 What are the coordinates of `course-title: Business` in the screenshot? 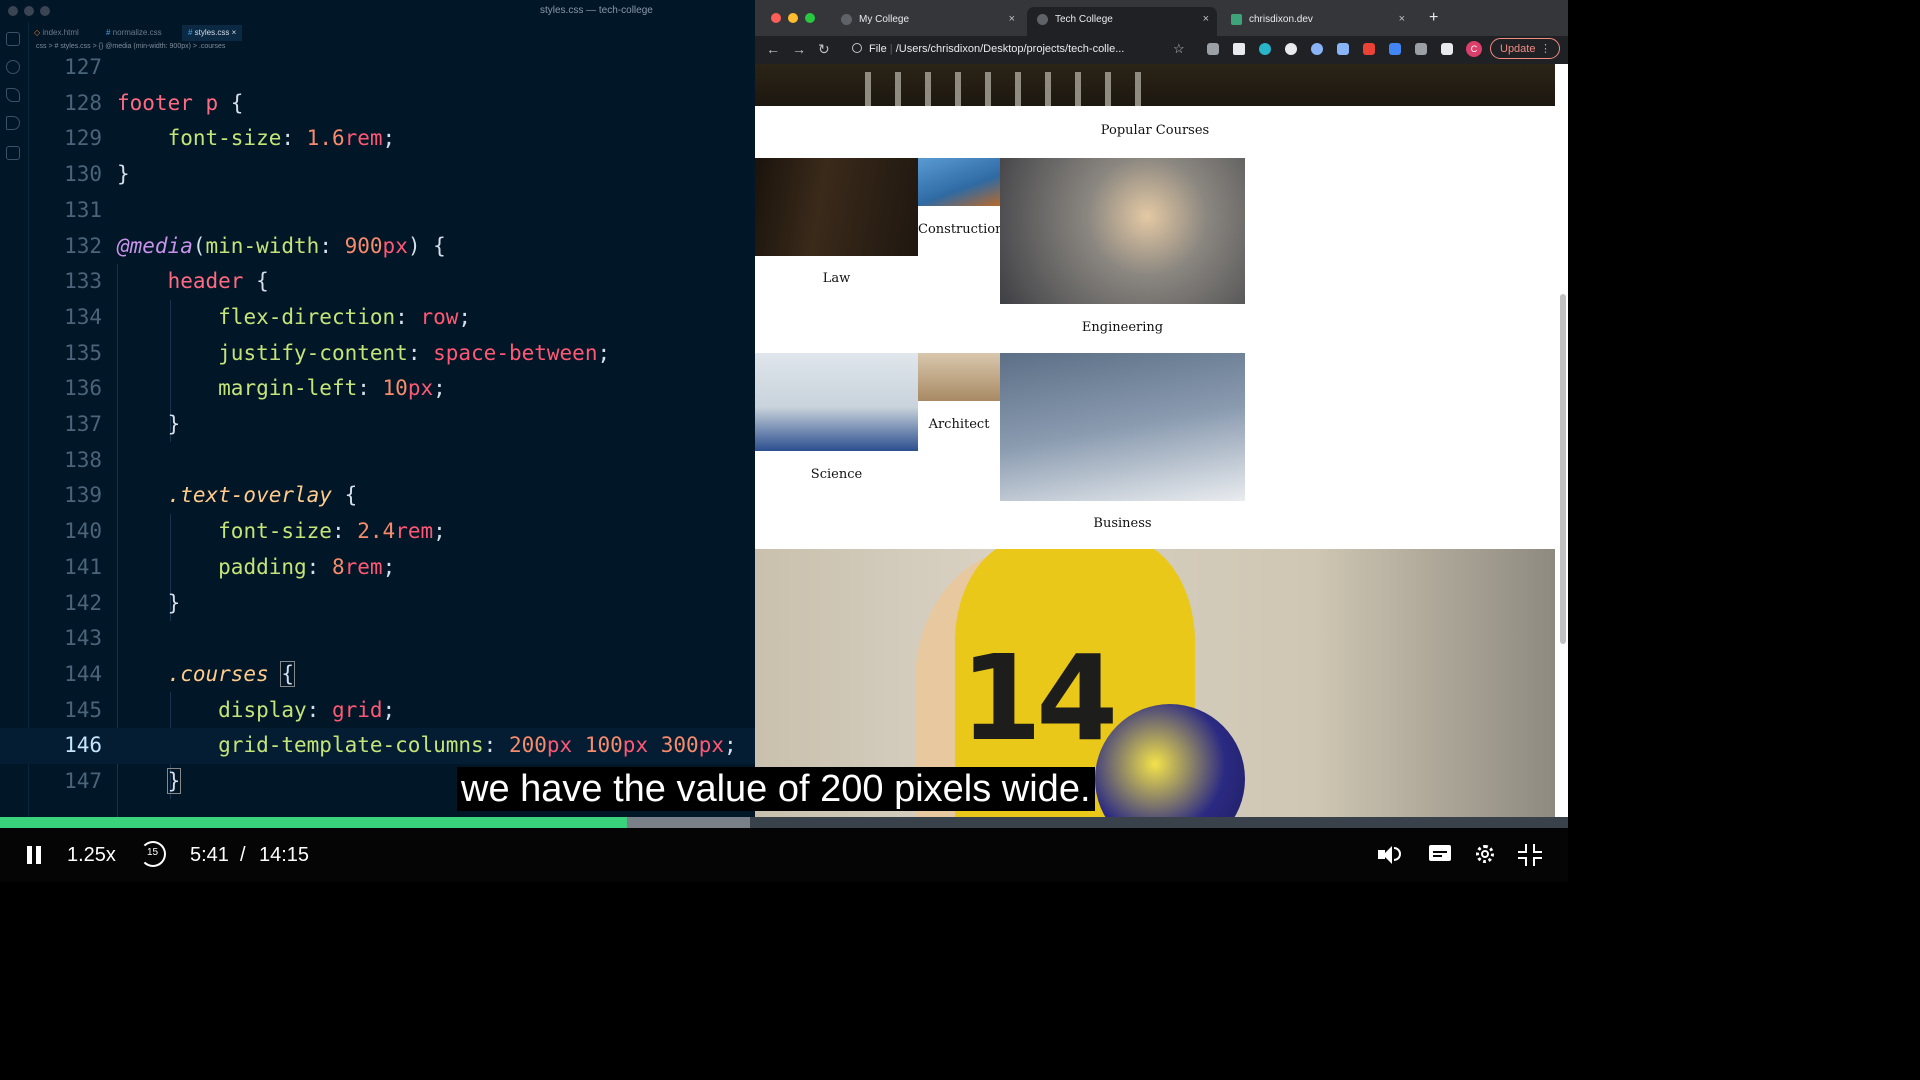 It's located at (1122, 523).